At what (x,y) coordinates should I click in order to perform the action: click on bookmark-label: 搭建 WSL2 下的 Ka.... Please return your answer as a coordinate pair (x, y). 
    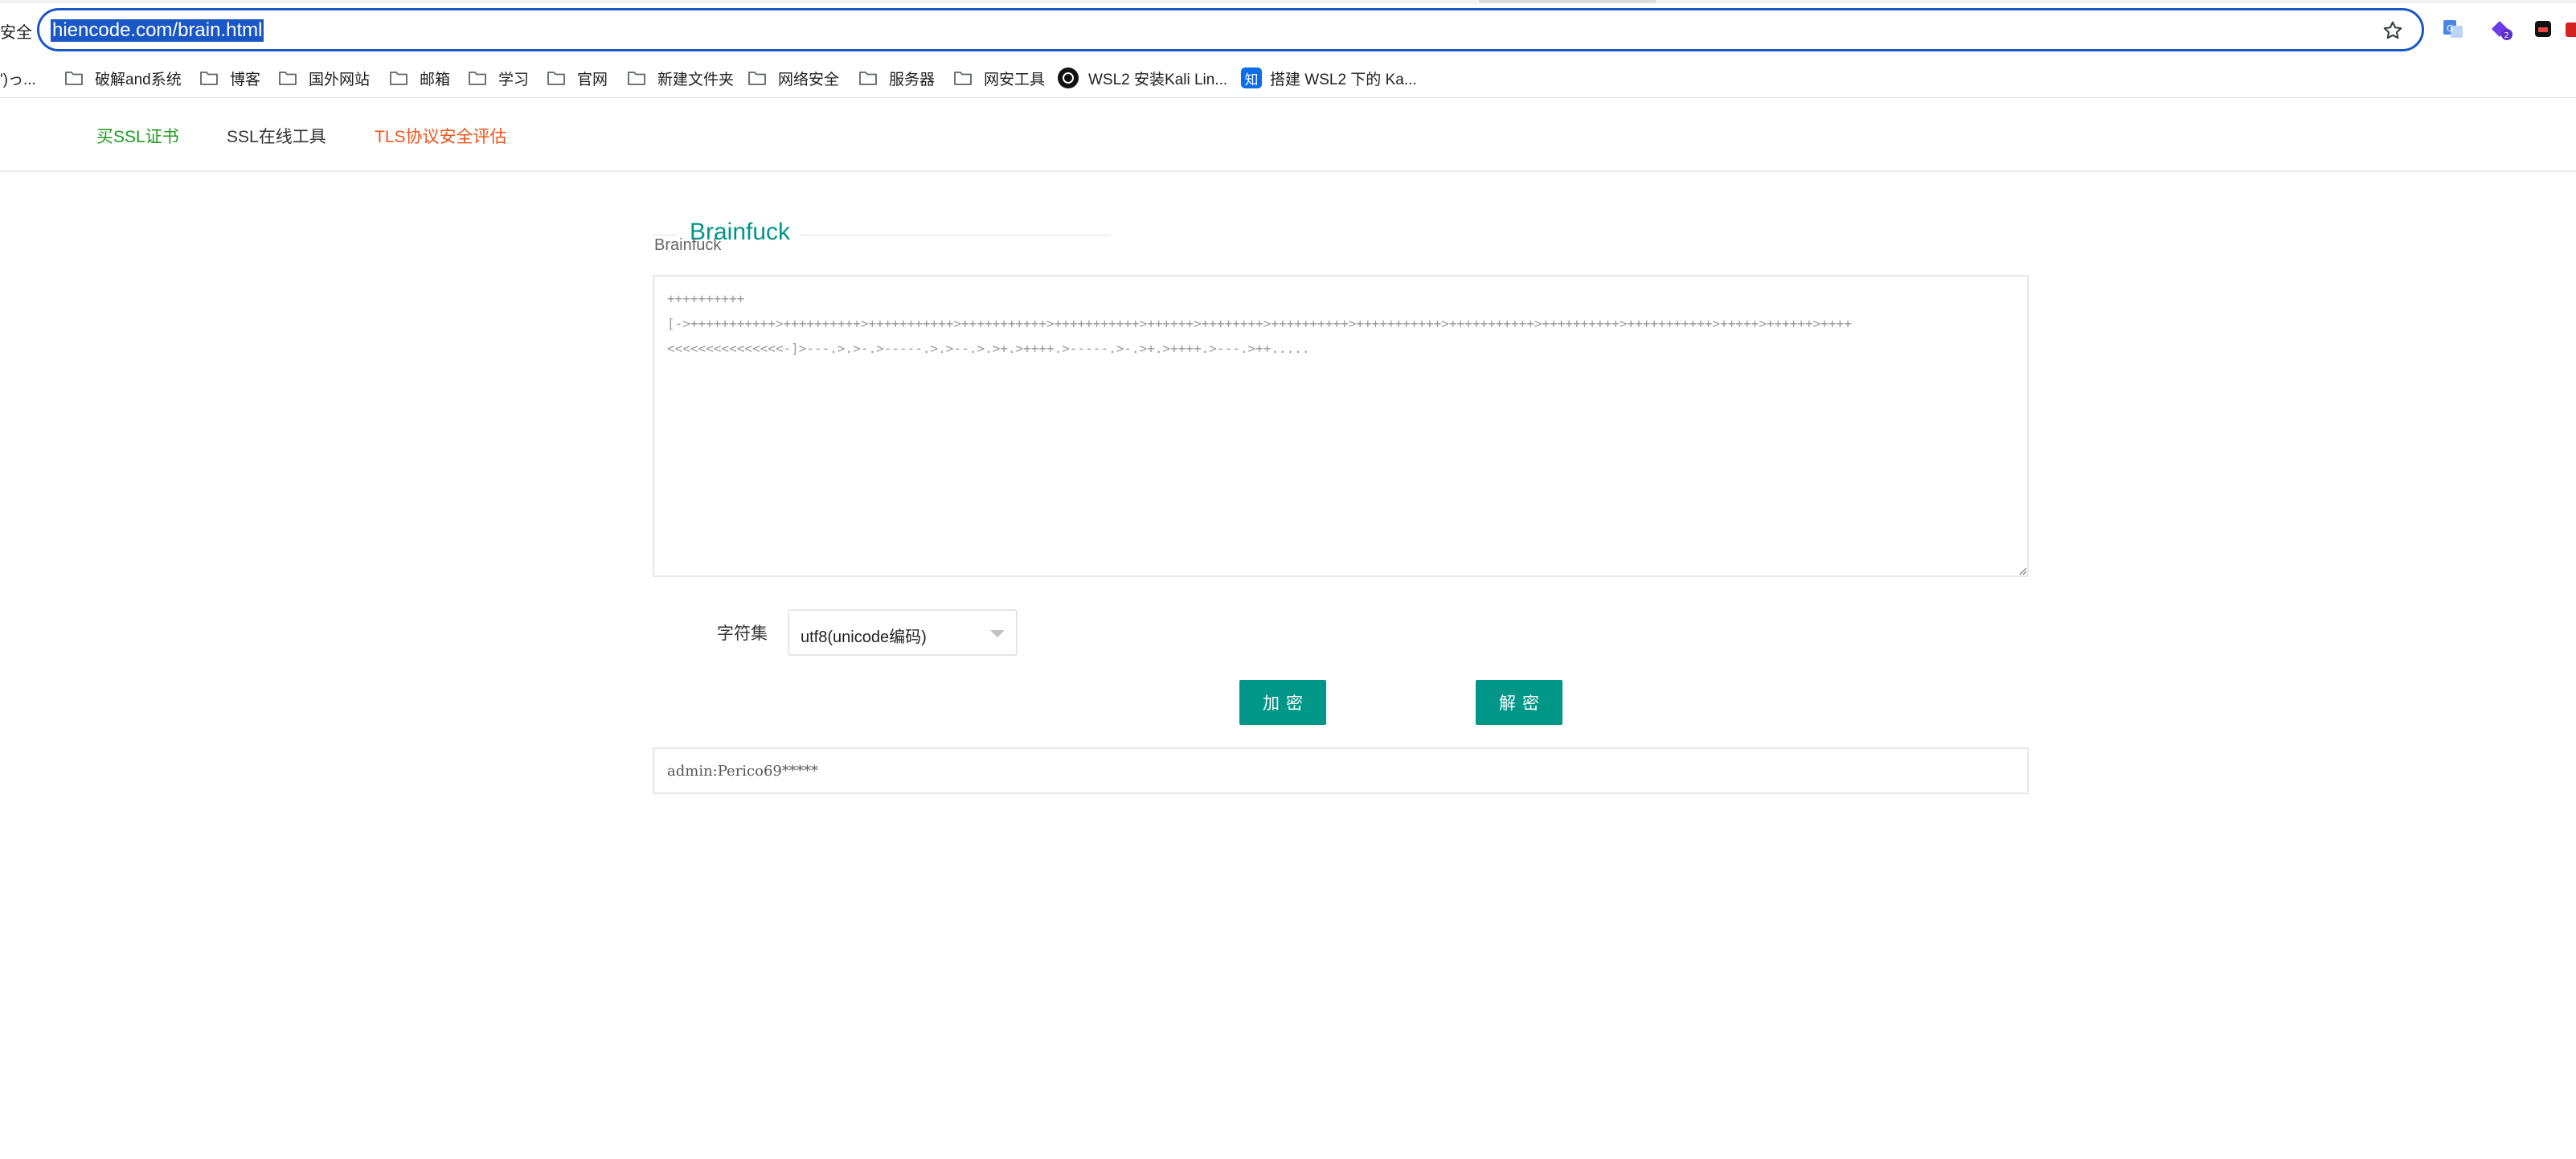
    Looking at the image, I should click on (1343, 80).